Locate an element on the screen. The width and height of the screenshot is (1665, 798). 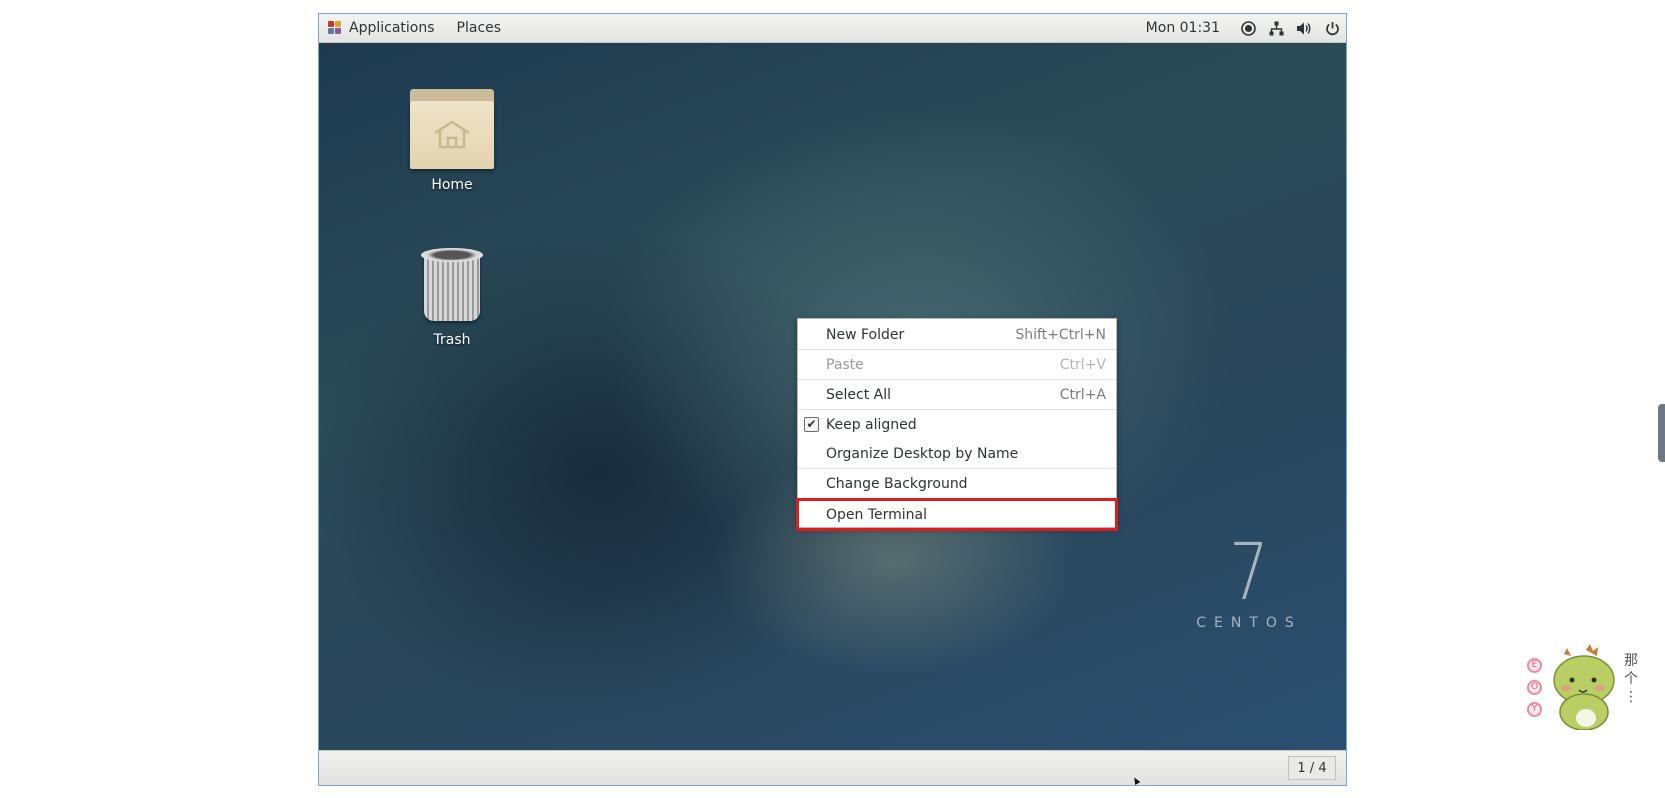
menu-item-organize-desktop: Organize Desktop by Name is located at coordinates (957, 453).